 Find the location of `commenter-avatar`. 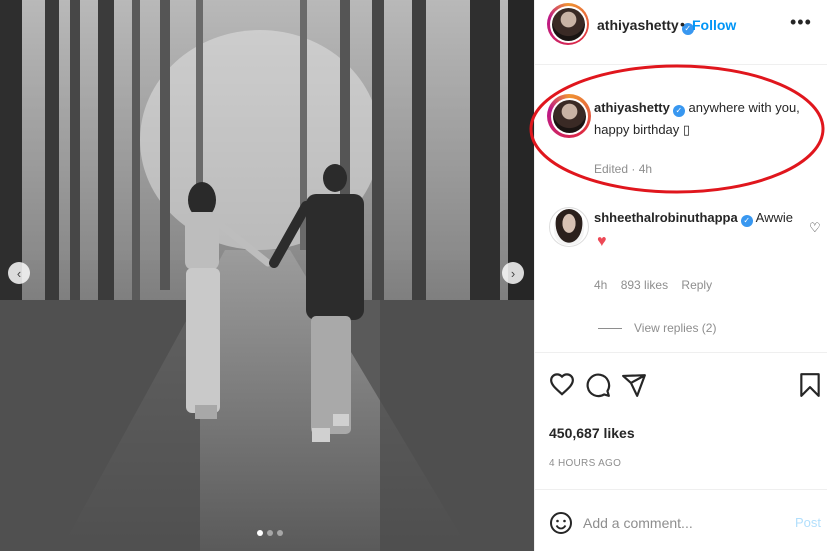

commenter-avatar is located at coordinates (569, 227).